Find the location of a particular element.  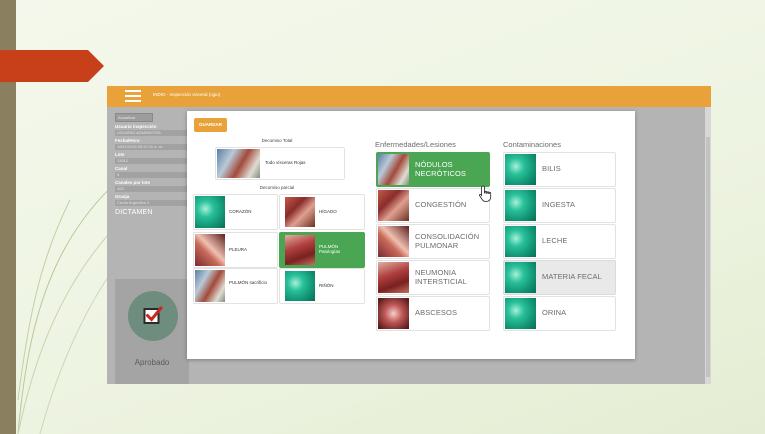

disease-item-necrotic-nodules: NÓDULOS NECRÓTICOS is located at coordinates (433, 169).